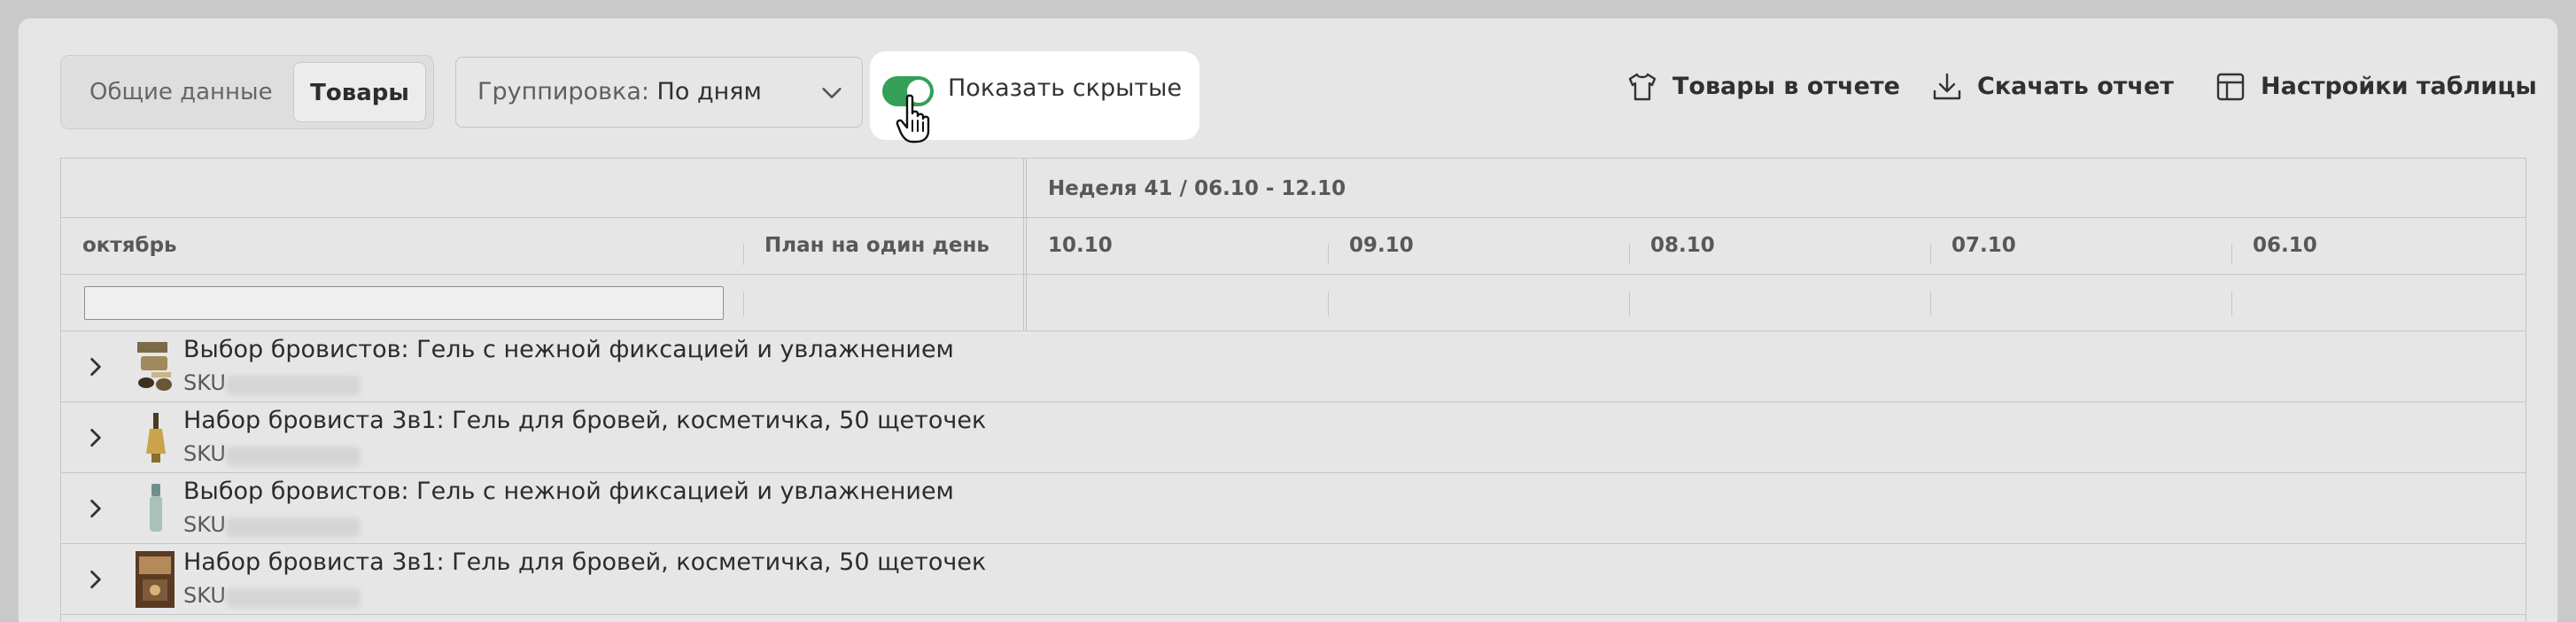 This screenshot has width=2576, height=622. Describe the element at coordinates (1065, 88) in the screenshot. I see `show-hidden-label: Показать скрытые` at that location.